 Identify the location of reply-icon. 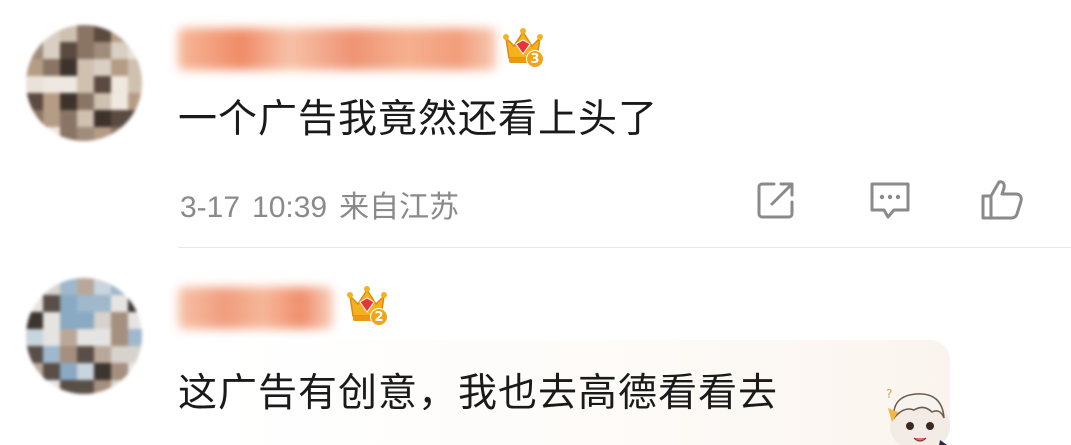
(890, 200).